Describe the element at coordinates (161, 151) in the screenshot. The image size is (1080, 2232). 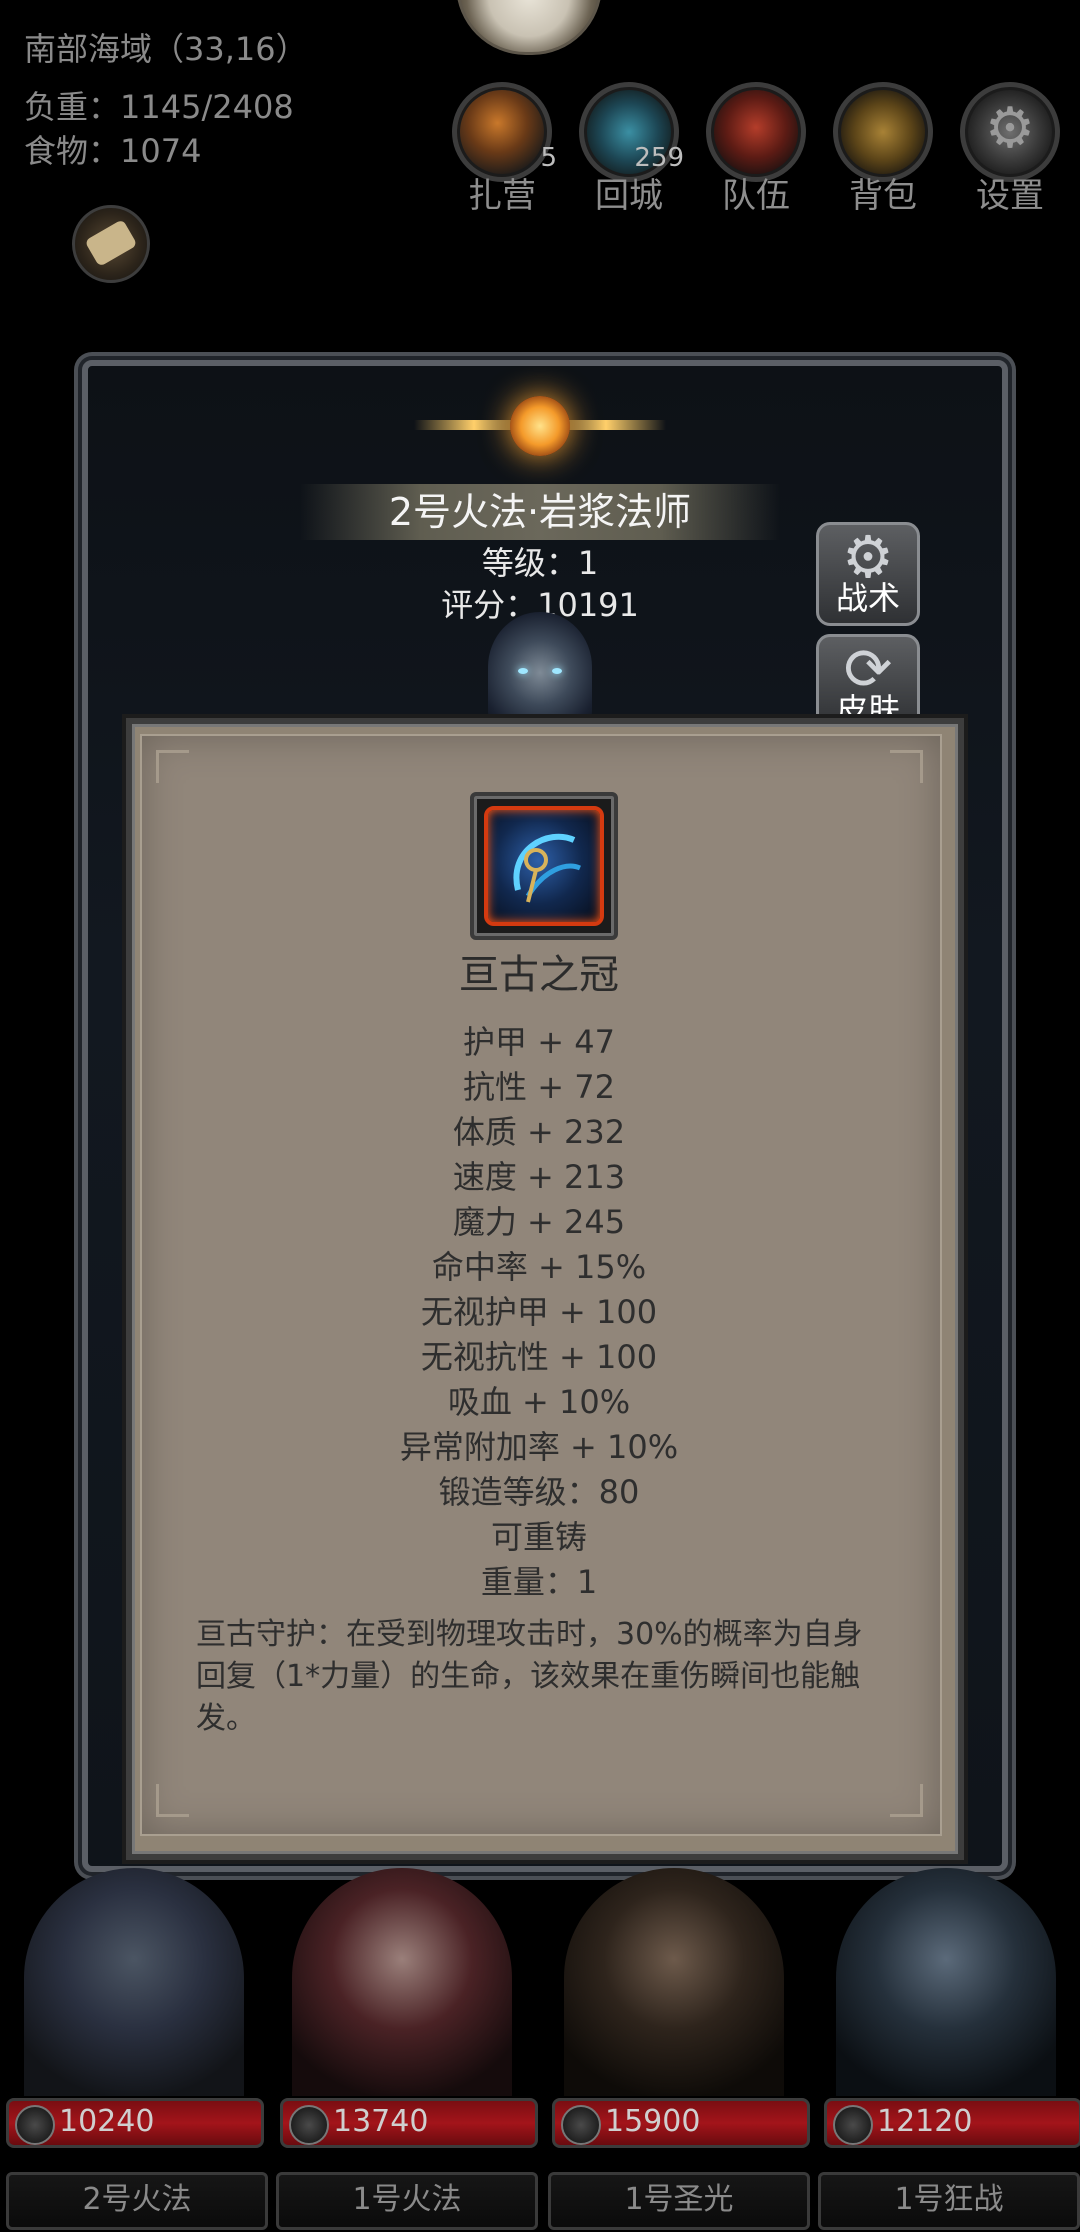
I see `food-value: 1074` at that location.